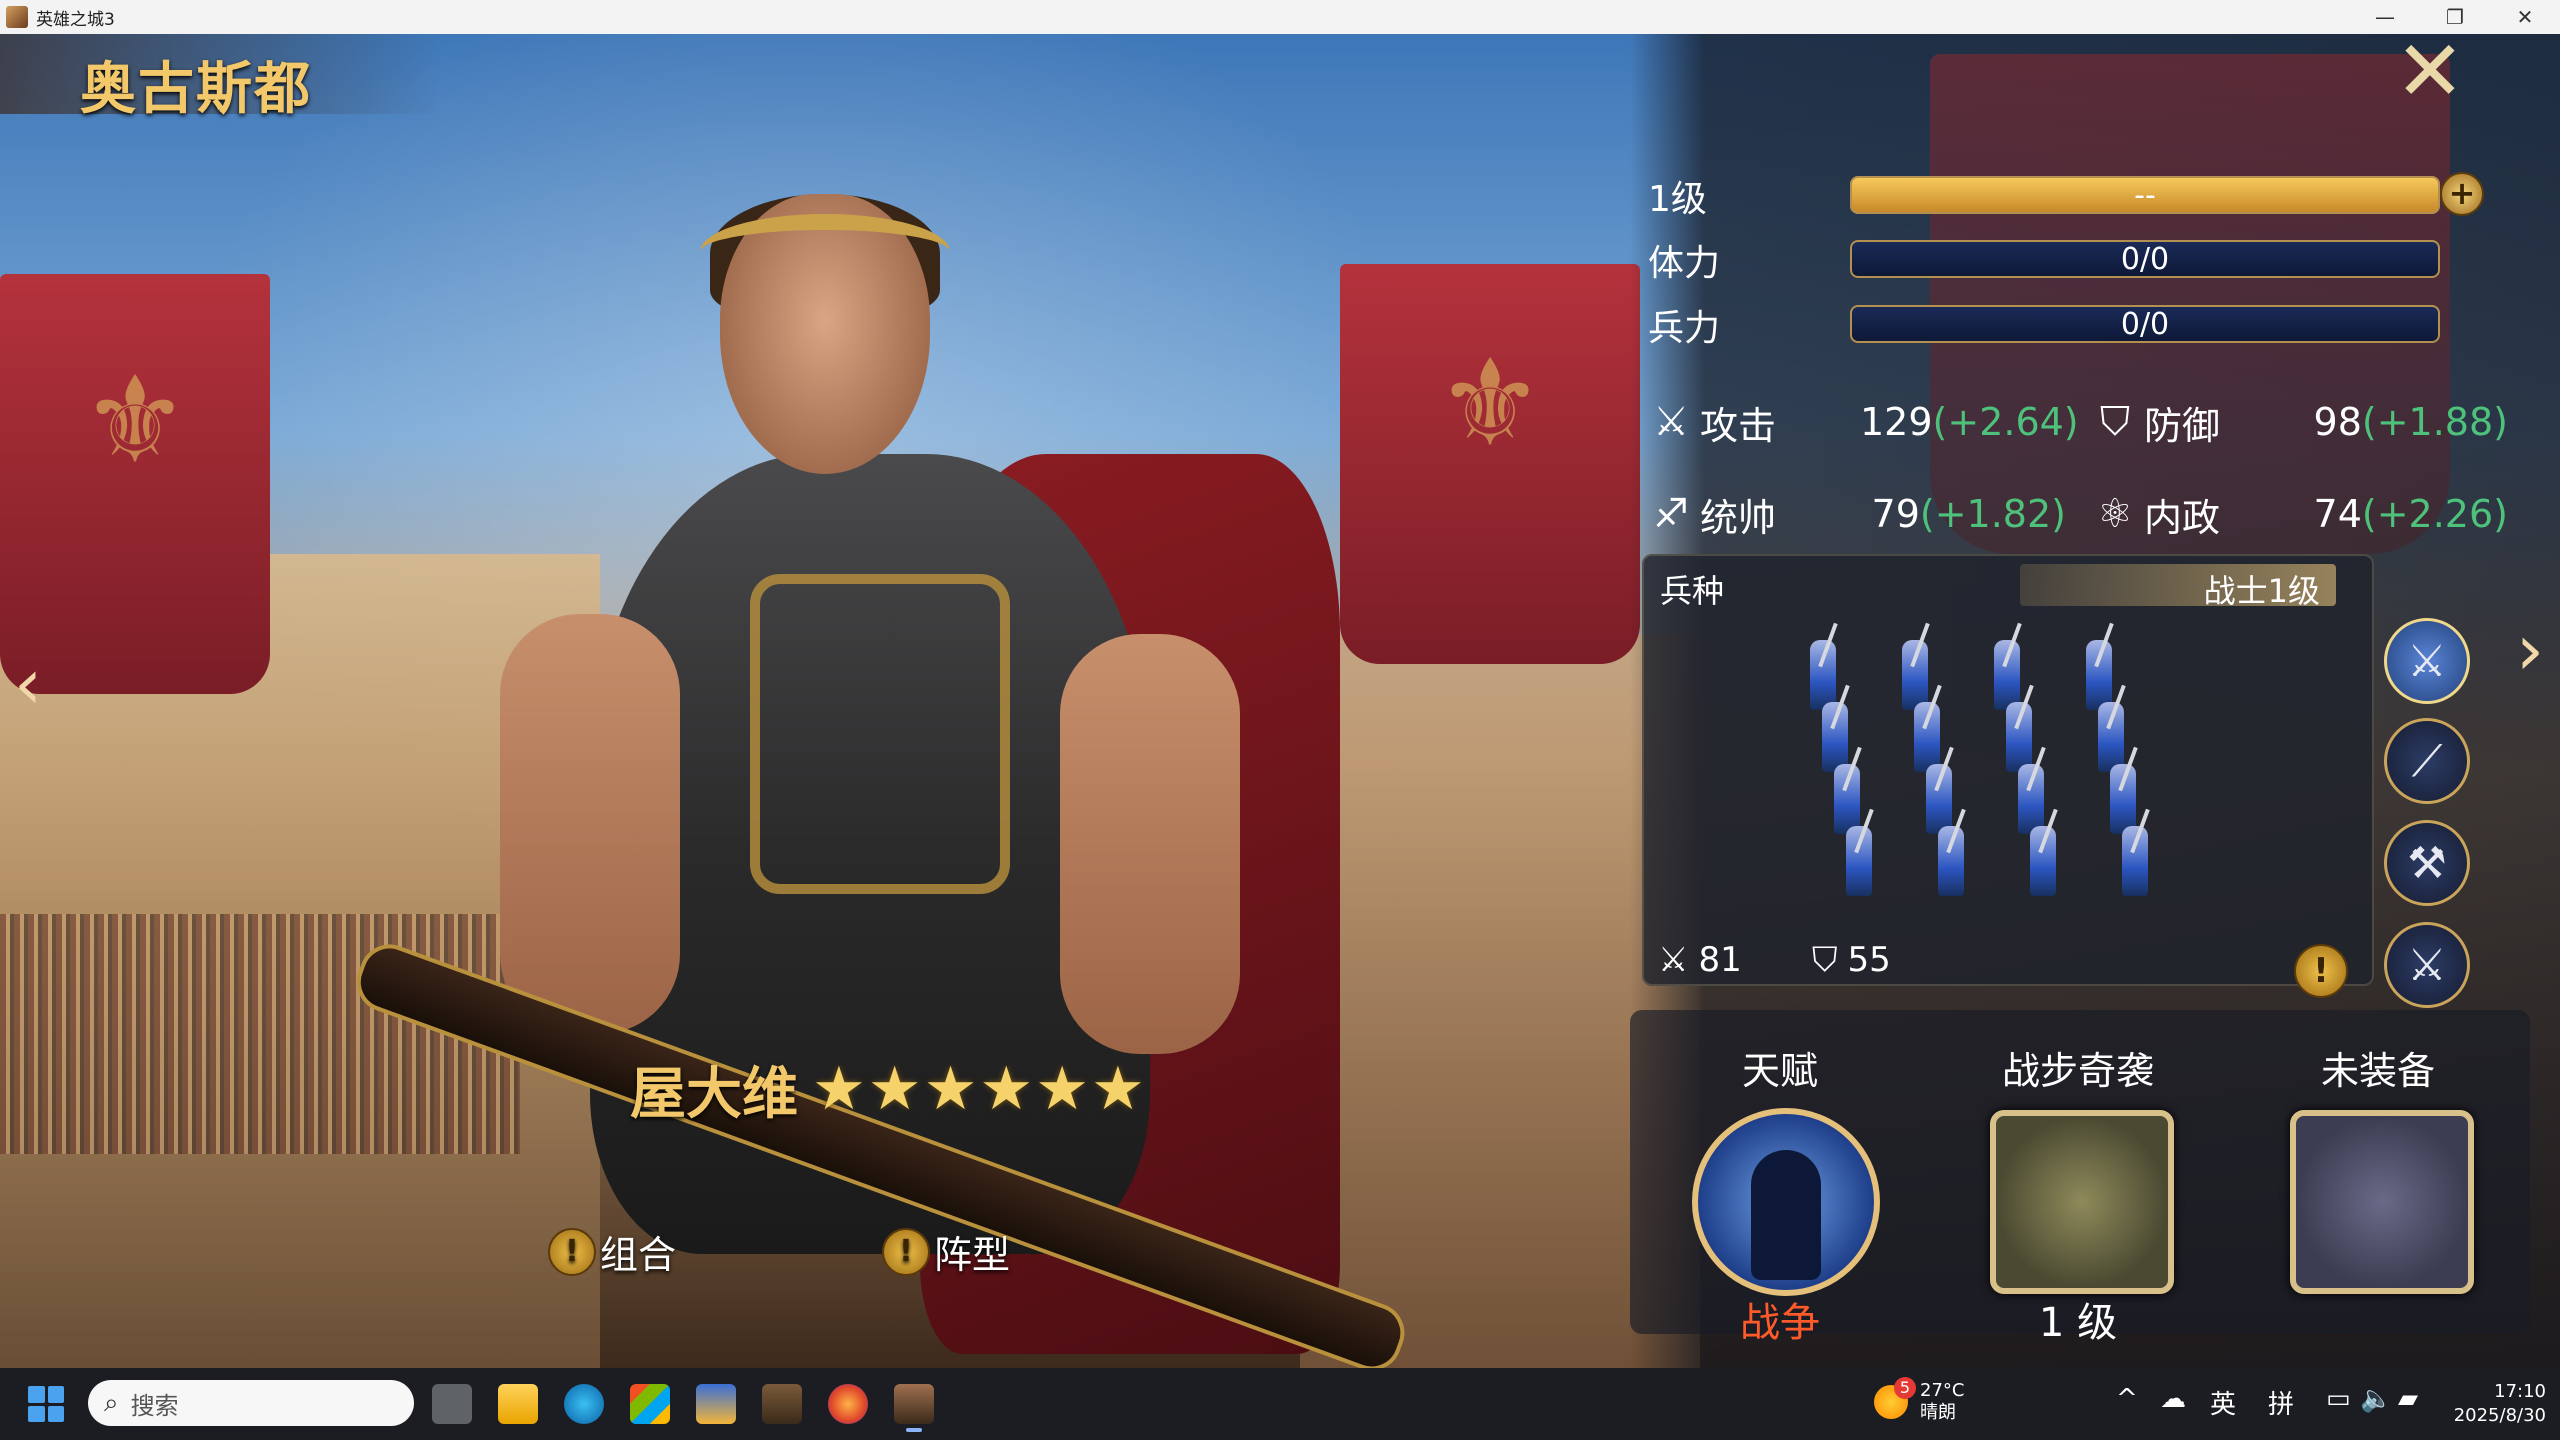 Image resolution: width=2560 pixels, height=1440 pixels. What do you see at coordinates (2145, 195) in the screenshot?
I see `level-exp-bar: --` at bounding box center [2145, 195].